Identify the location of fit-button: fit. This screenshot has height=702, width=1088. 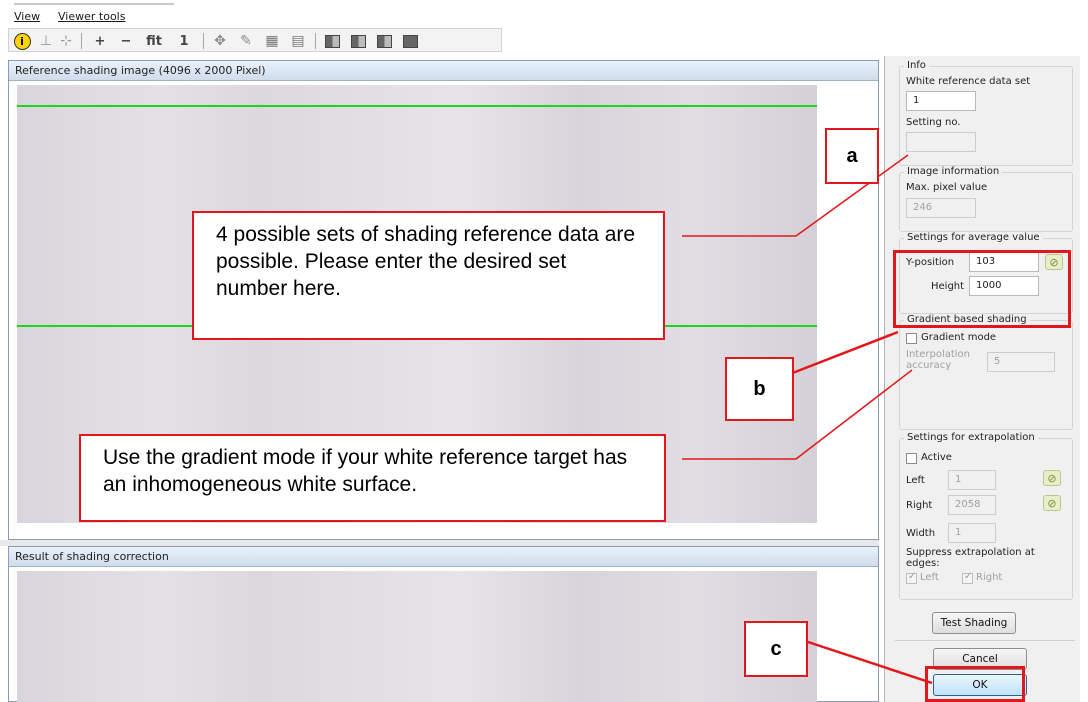
(154, 41).